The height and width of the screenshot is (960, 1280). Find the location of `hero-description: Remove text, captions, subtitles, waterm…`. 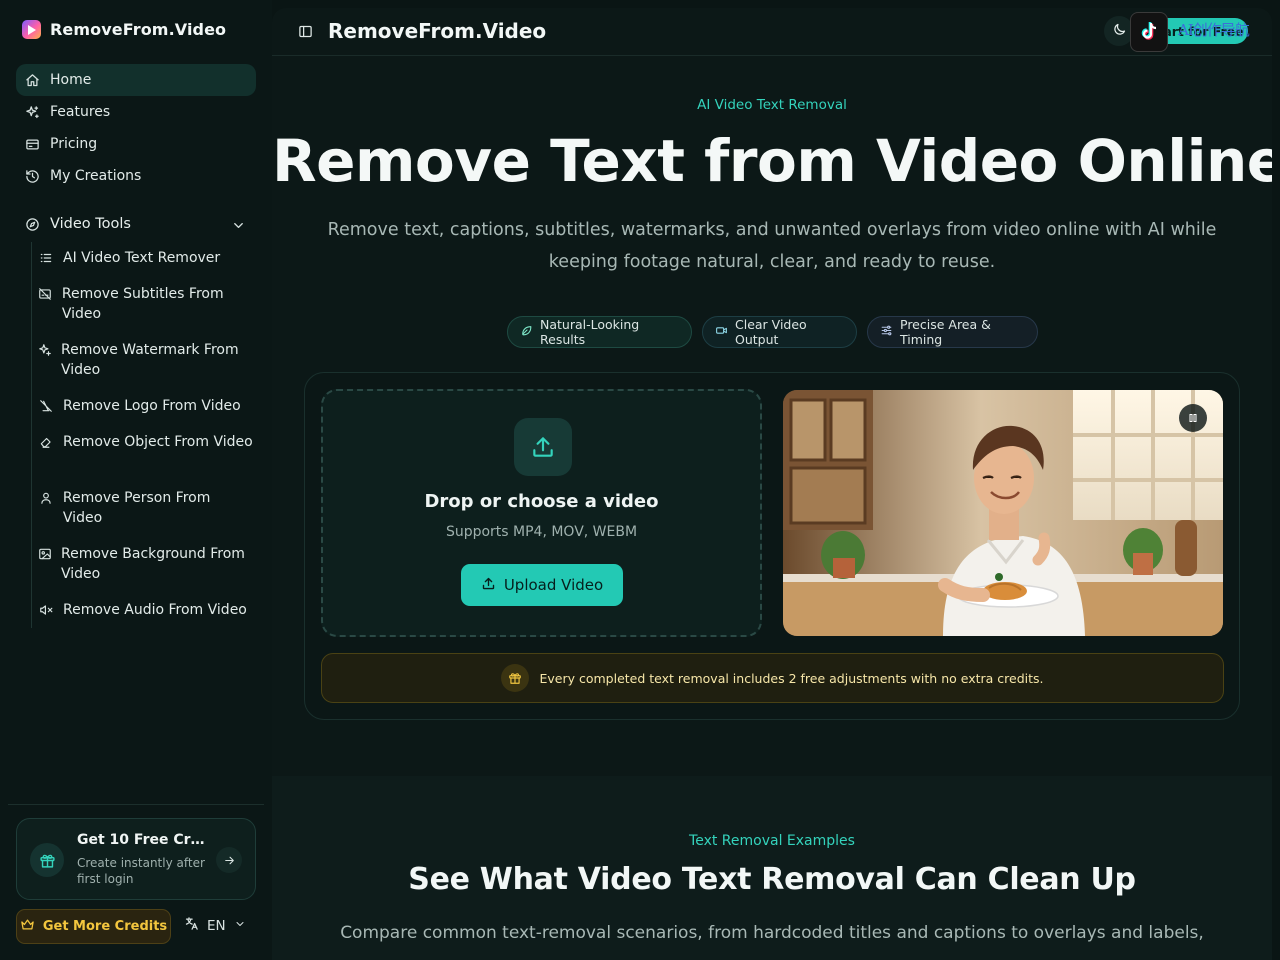

hero-description: Remove text, captions, subtitles, waterm… is located at coordinates (772, 246).